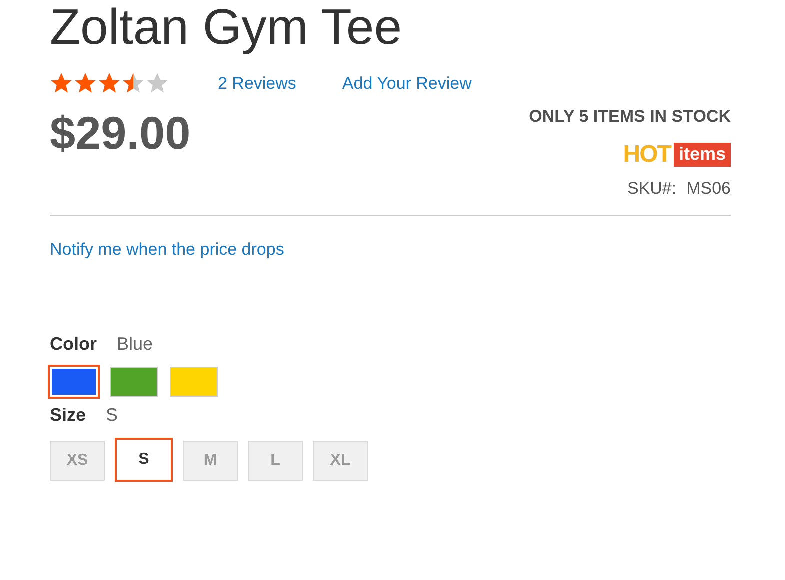  Describe the element at coordinates (68, 415) in the screenshot. I see `size-label: Size` at that location.